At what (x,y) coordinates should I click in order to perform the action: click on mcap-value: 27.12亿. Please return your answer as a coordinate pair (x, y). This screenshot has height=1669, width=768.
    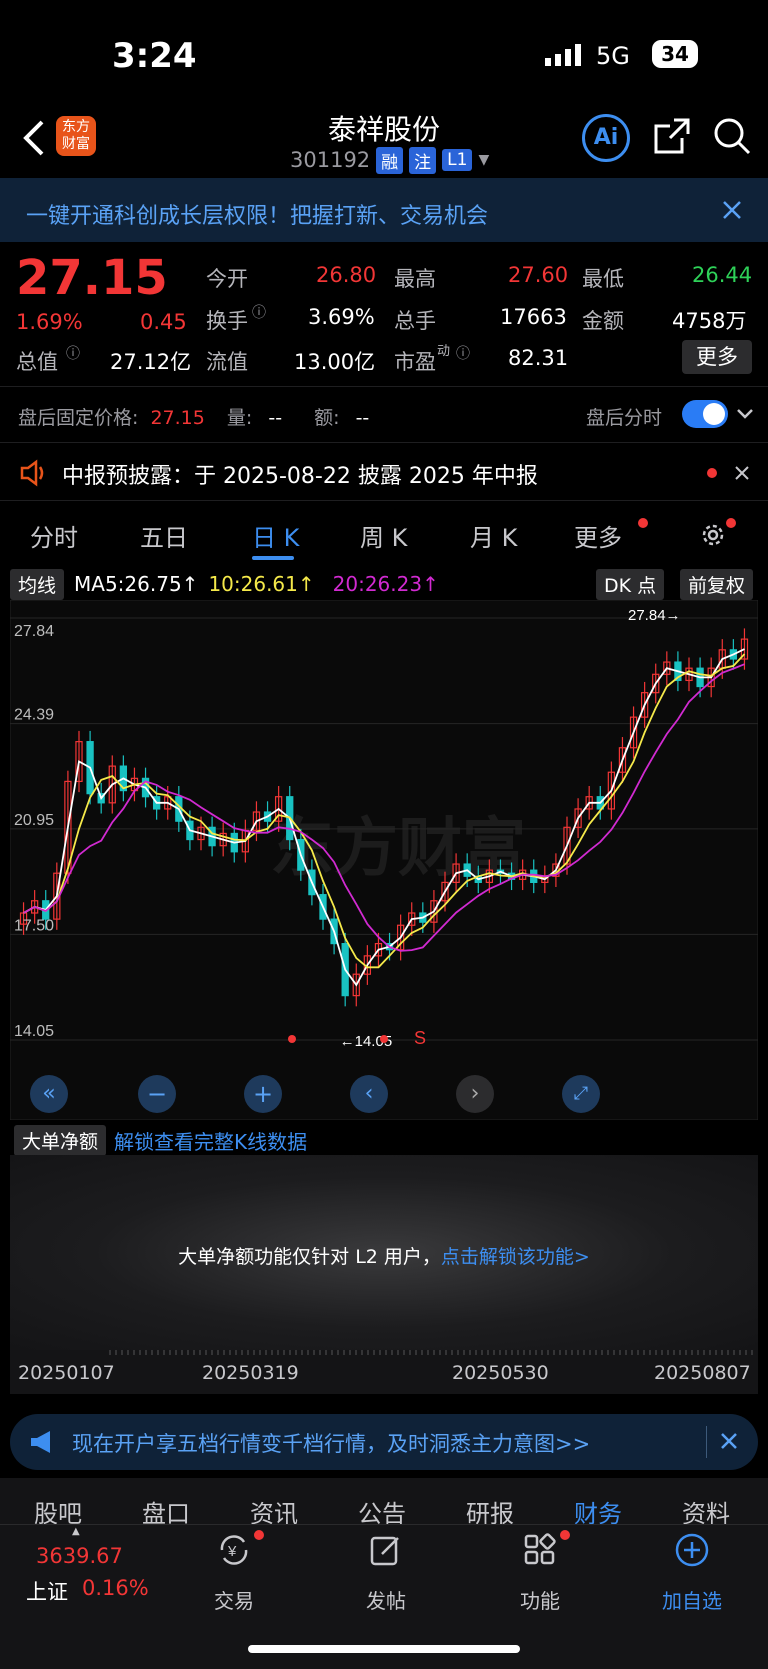
    Looking at the image, I should click on (151, 362).